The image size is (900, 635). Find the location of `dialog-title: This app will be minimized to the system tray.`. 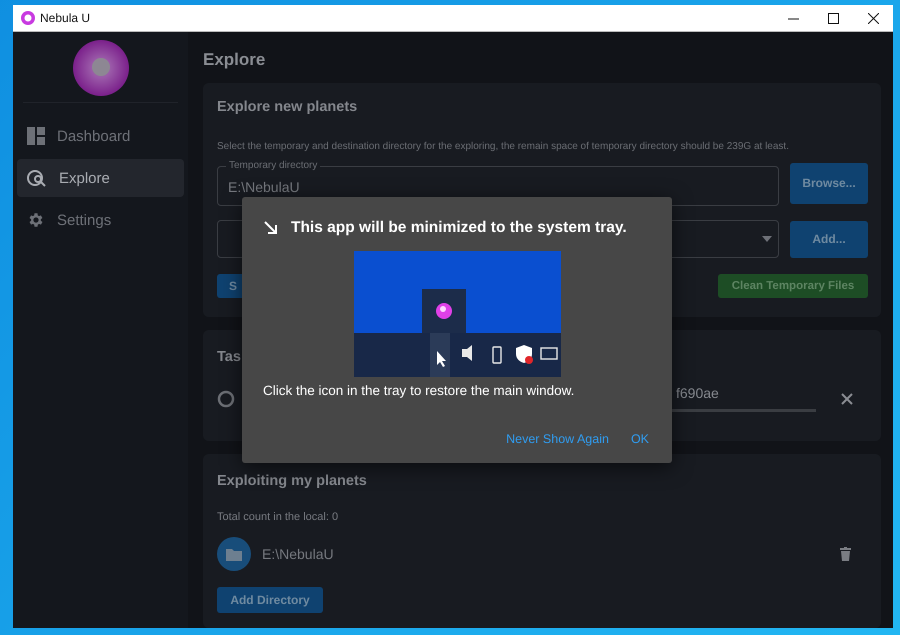

dialog-title: This app will be minimized to the system tray. is located at coordinates (459, 228).